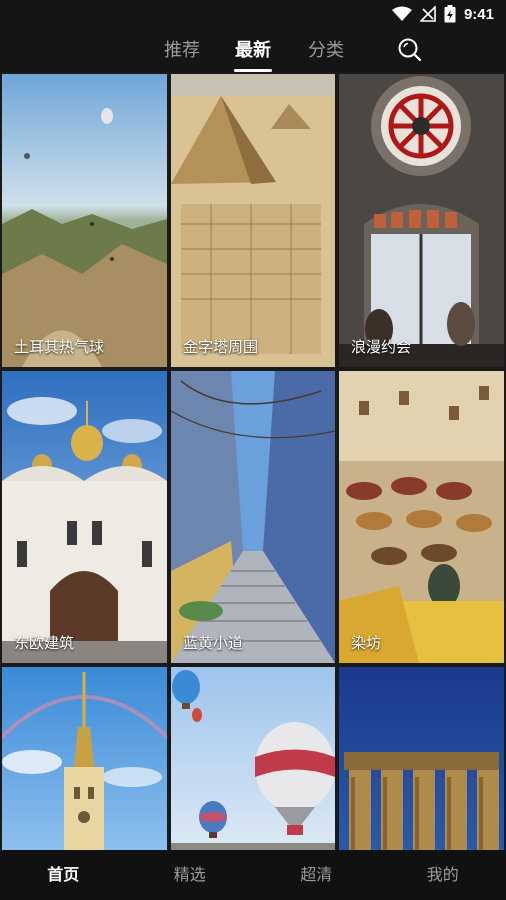 The height and width of the screenshot is (900, 506). I want to click on top-tab-bar: 推荐 最新 分类, so click(253, 50).